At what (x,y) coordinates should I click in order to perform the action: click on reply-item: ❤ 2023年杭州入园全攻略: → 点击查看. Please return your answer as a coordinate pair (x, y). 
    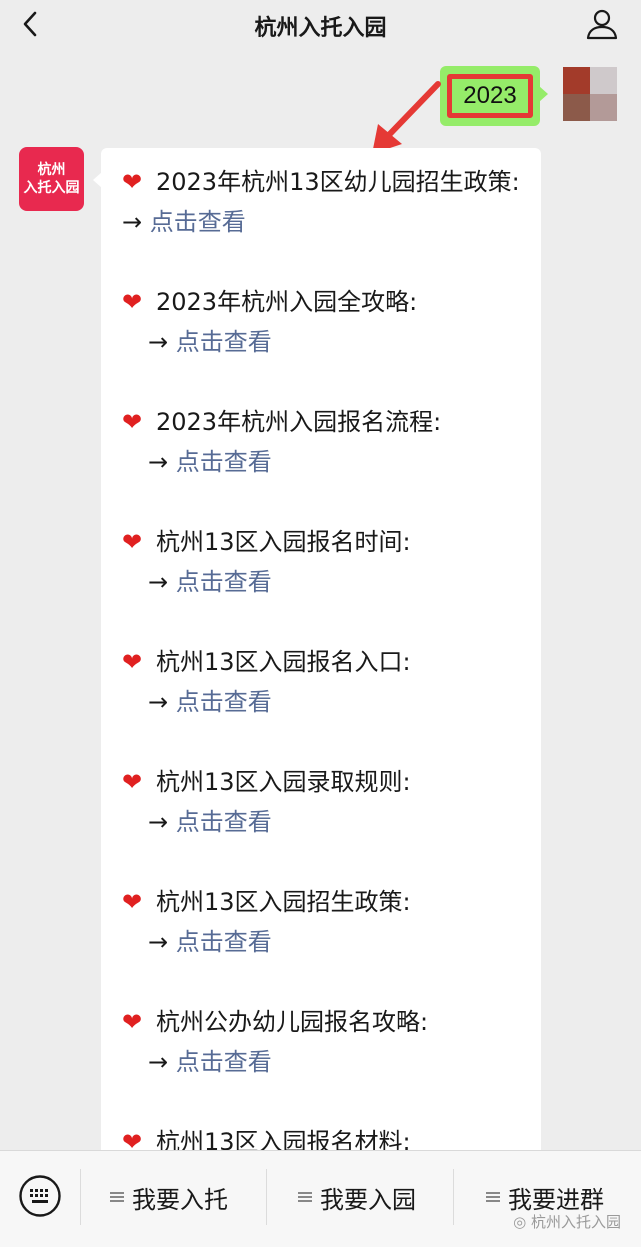
    Looking at the image, I should click on (327, 322).